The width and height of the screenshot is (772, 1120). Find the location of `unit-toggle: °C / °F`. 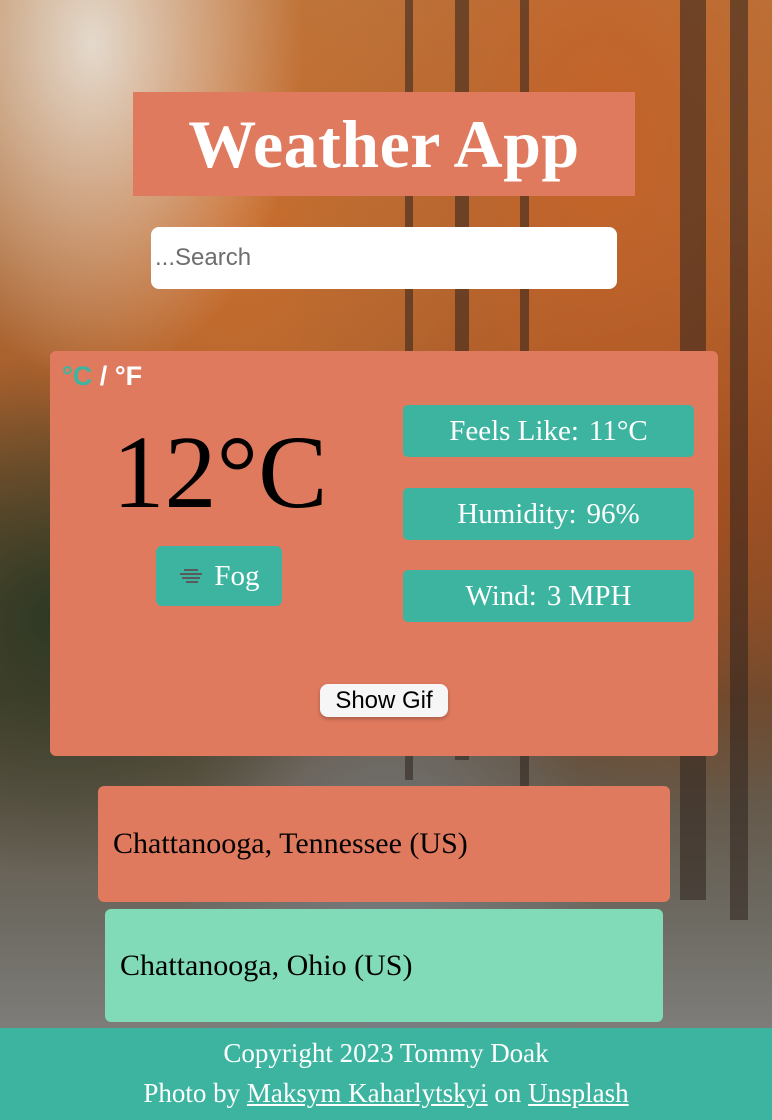

unit-toggle: °C / °F is located at coordinates (102, 376).